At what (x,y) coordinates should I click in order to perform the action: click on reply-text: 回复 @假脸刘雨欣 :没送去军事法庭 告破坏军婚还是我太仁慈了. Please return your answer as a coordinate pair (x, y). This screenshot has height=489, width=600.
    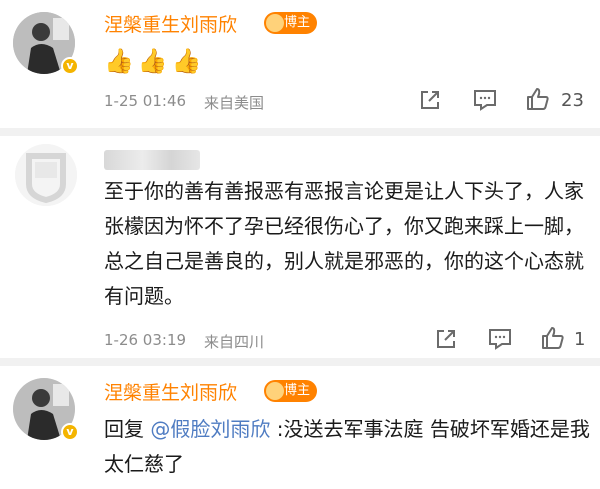
    Looking at the image, I should click on (349, 447).